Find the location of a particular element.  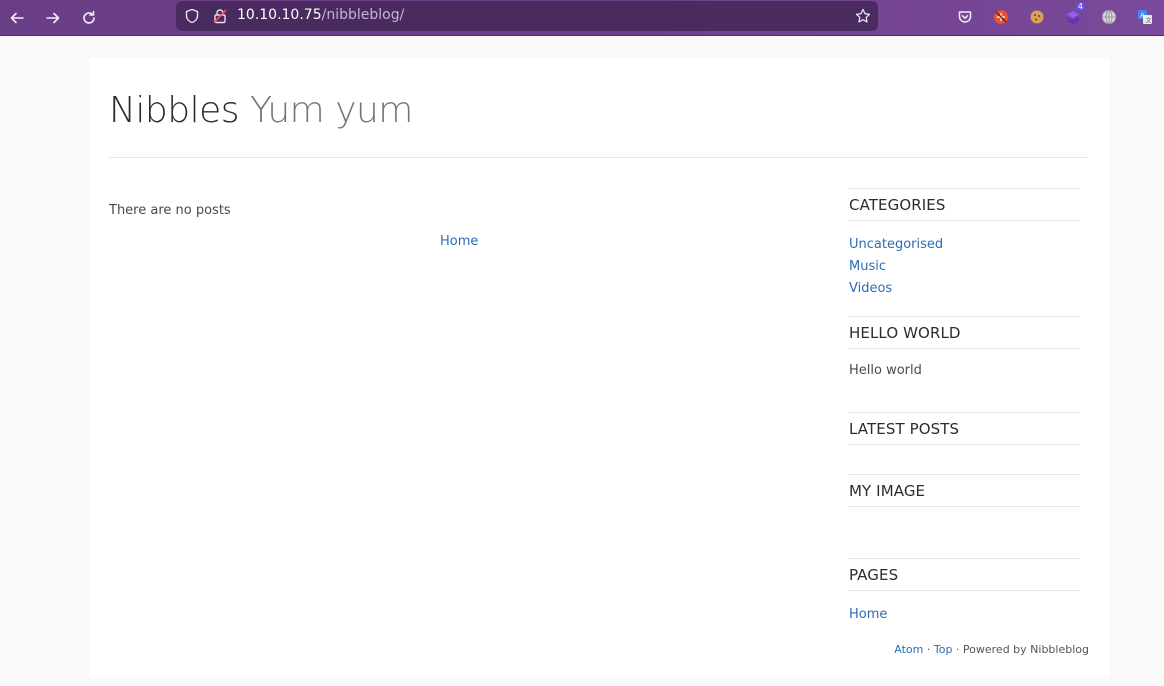

reload-icon is located at coordinates (89, 18).